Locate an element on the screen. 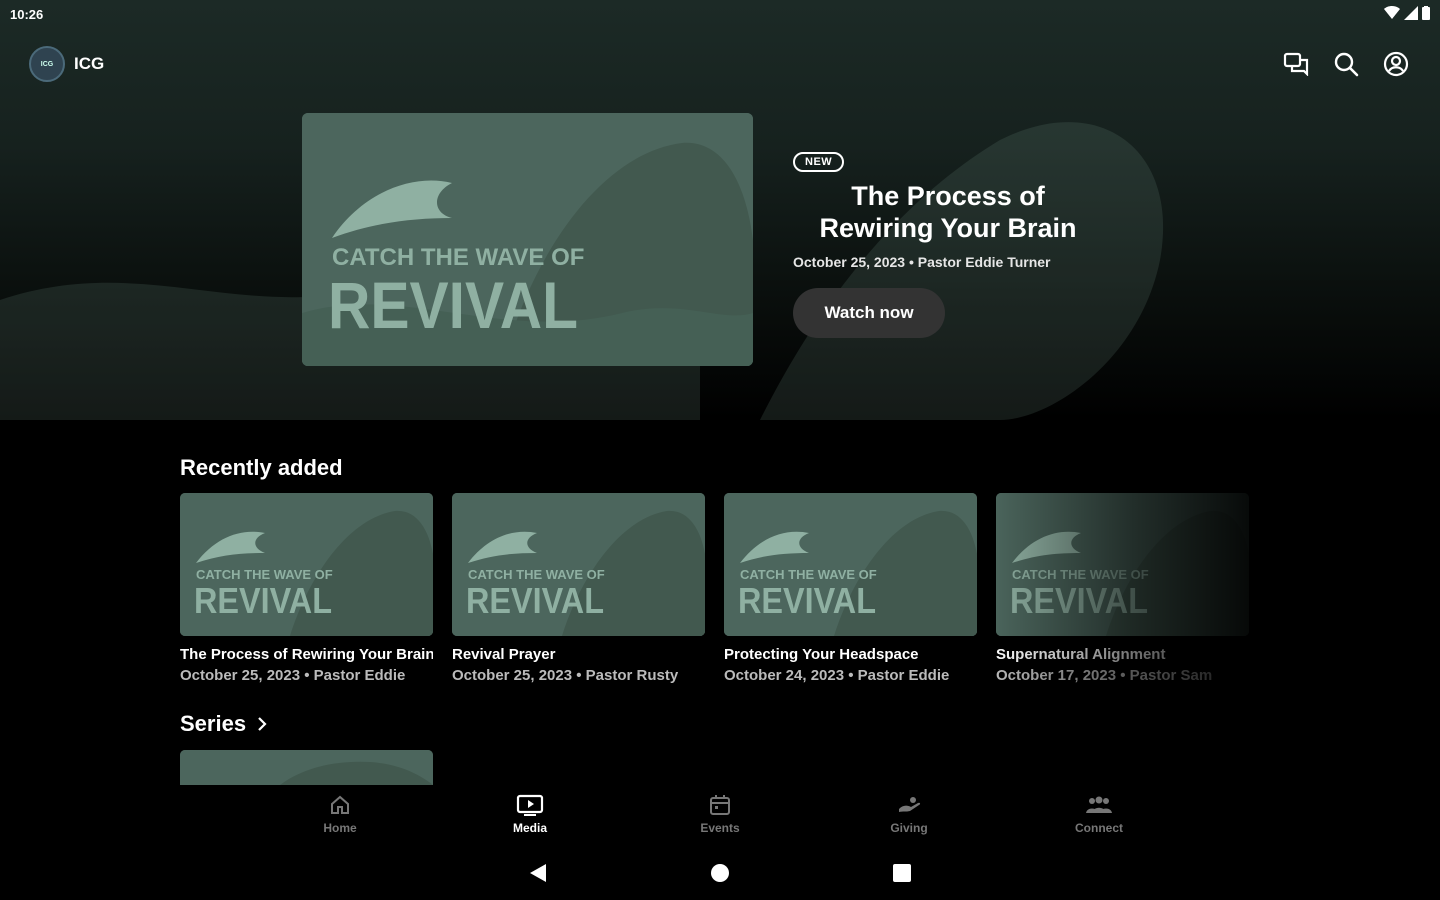 This screenshot has width=1440, height=900. watch-now-button: Watch now is located at coordinates (869, 313).